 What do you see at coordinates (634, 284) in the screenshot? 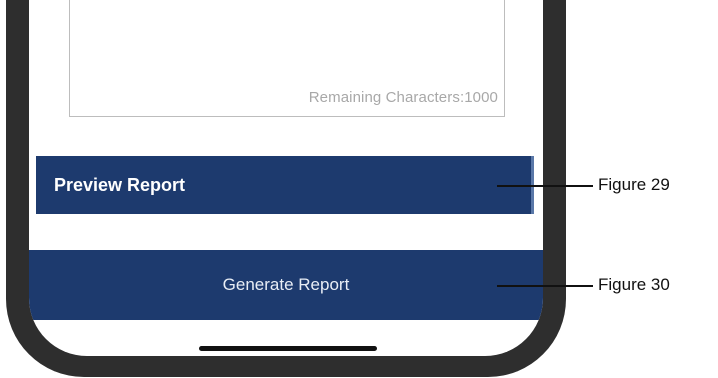
I see `callout-label-figure-30: Figure 30` at bounding box center [634, 284].